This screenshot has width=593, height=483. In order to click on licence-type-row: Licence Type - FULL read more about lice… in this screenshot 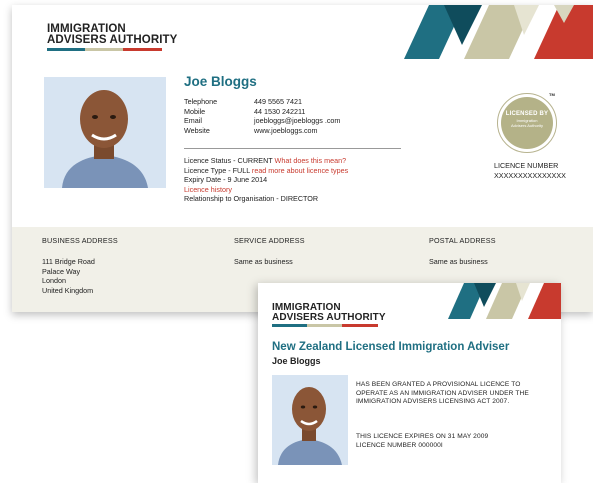, I will do `click(294, 171)`.